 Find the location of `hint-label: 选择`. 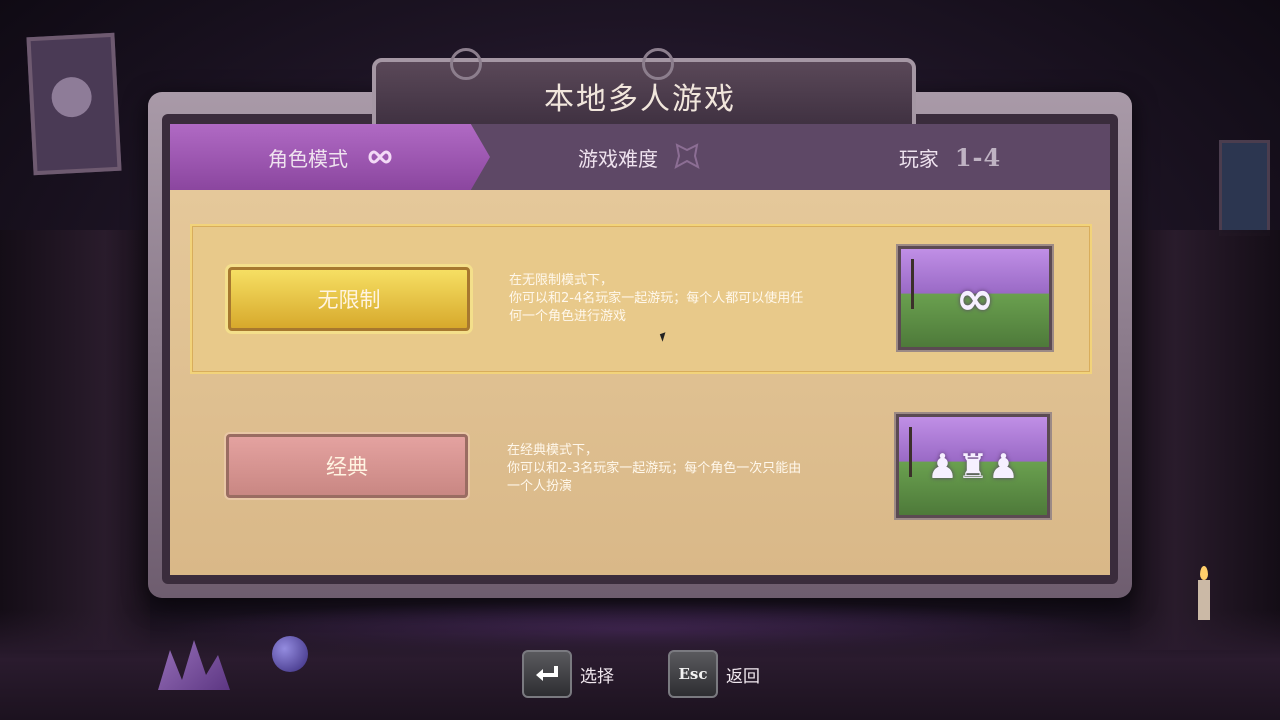

hint-label: 选择 is located at coordinates (597, 676).